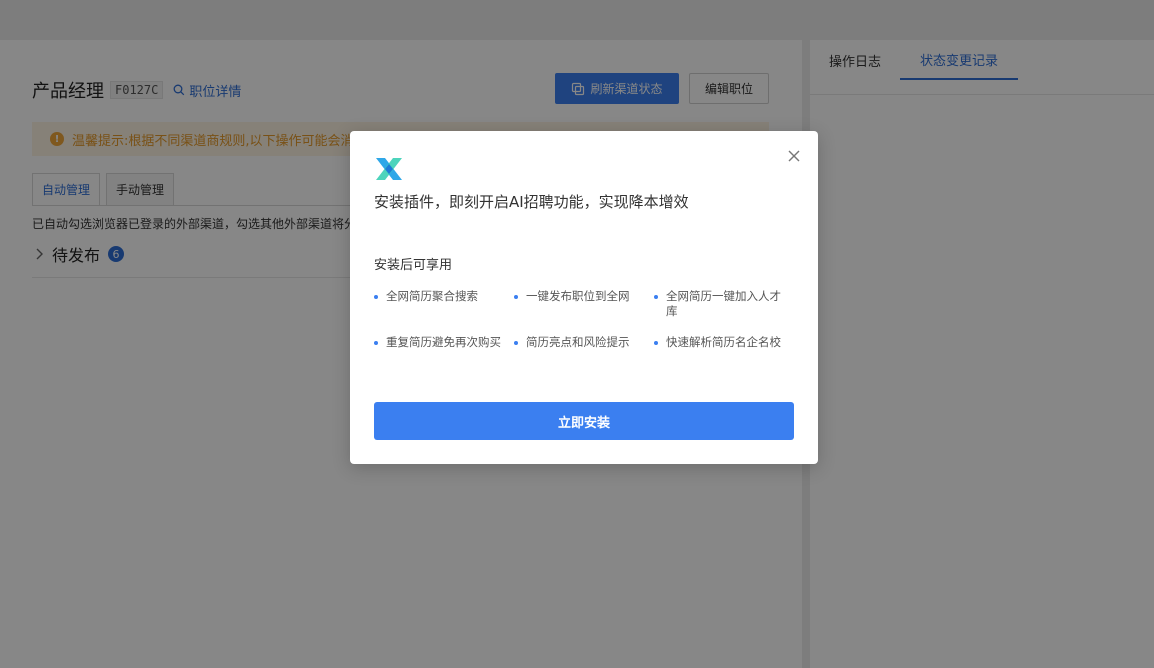 Image resolution: width=1154 pixels, height=668 pixels. Describe the element at coordinates (724, 342) in the screenshot. I see `feature-item: 快速解析简历名企名校` at that location.